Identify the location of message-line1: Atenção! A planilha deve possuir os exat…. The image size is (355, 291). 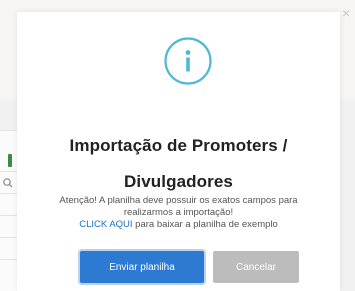
(178, 200).